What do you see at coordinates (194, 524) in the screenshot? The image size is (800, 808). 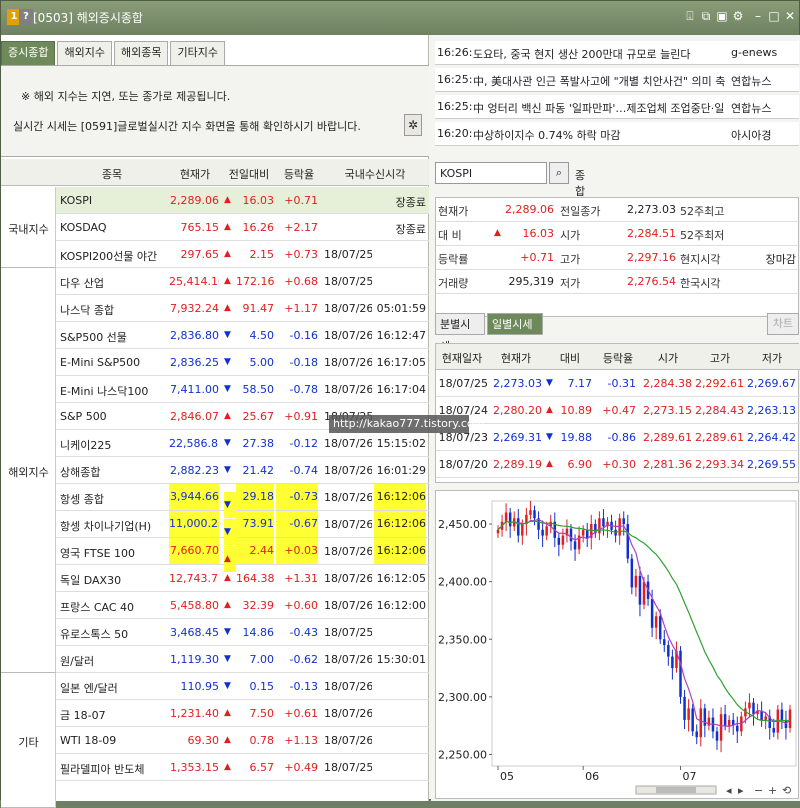 I see `row-price: 11,000.25` at bounding box center [194, 524].